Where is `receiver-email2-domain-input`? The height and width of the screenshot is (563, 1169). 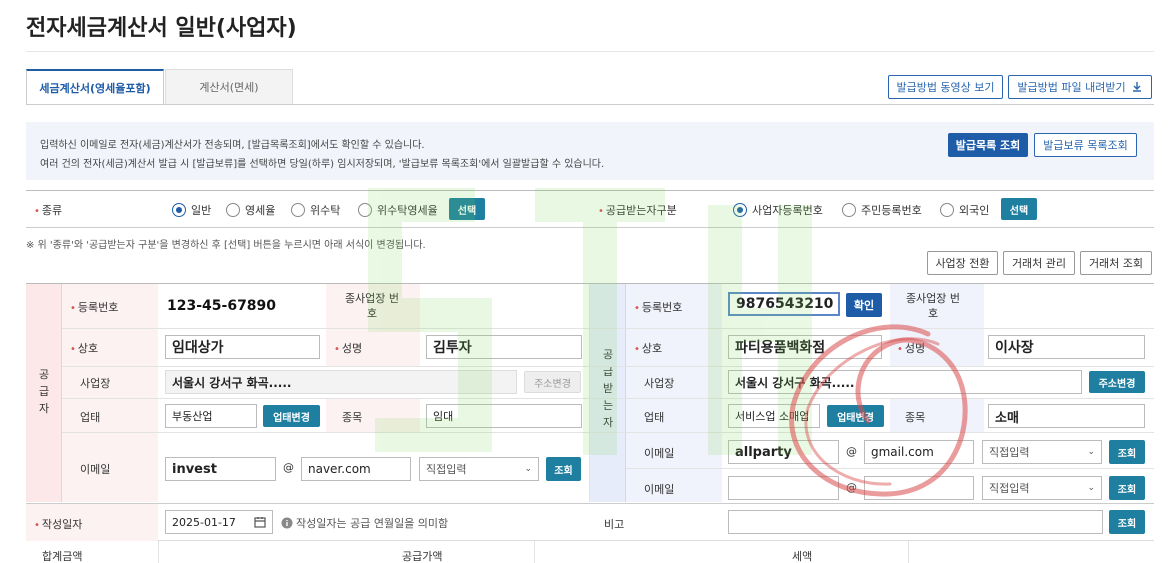 receiver-email2-domain-input is located at coordinates (919, 488).